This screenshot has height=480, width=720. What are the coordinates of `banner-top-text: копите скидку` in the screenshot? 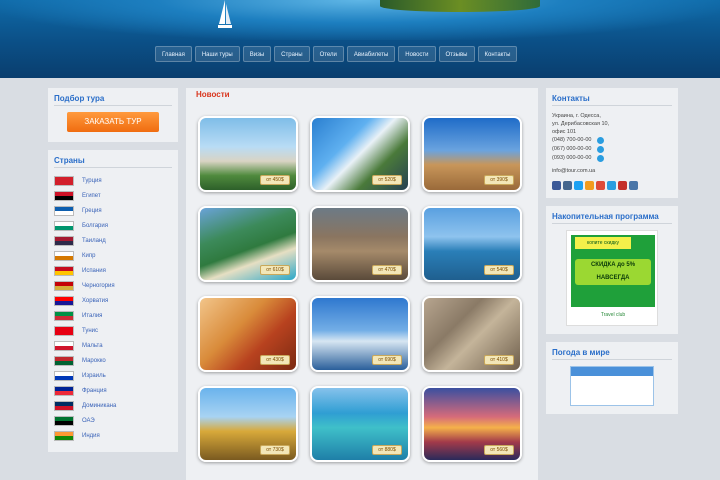 It's located at (603, 243).